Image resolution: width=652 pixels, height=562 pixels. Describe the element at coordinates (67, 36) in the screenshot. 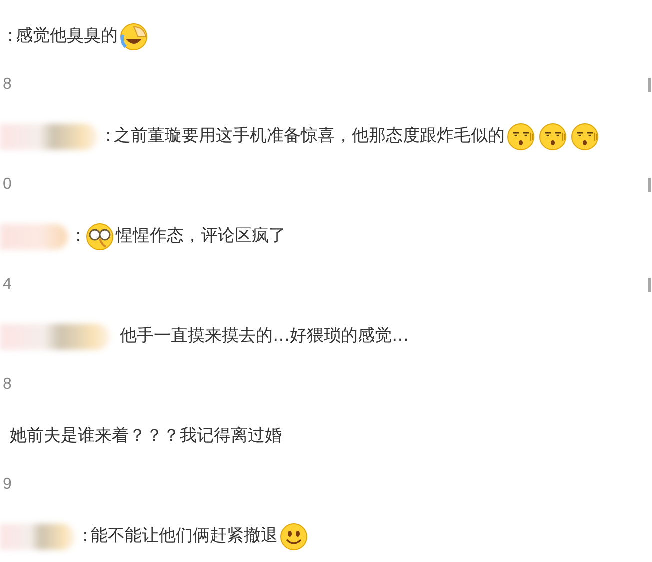

I see `comment-text: 感觉他臭臭的` at that location.